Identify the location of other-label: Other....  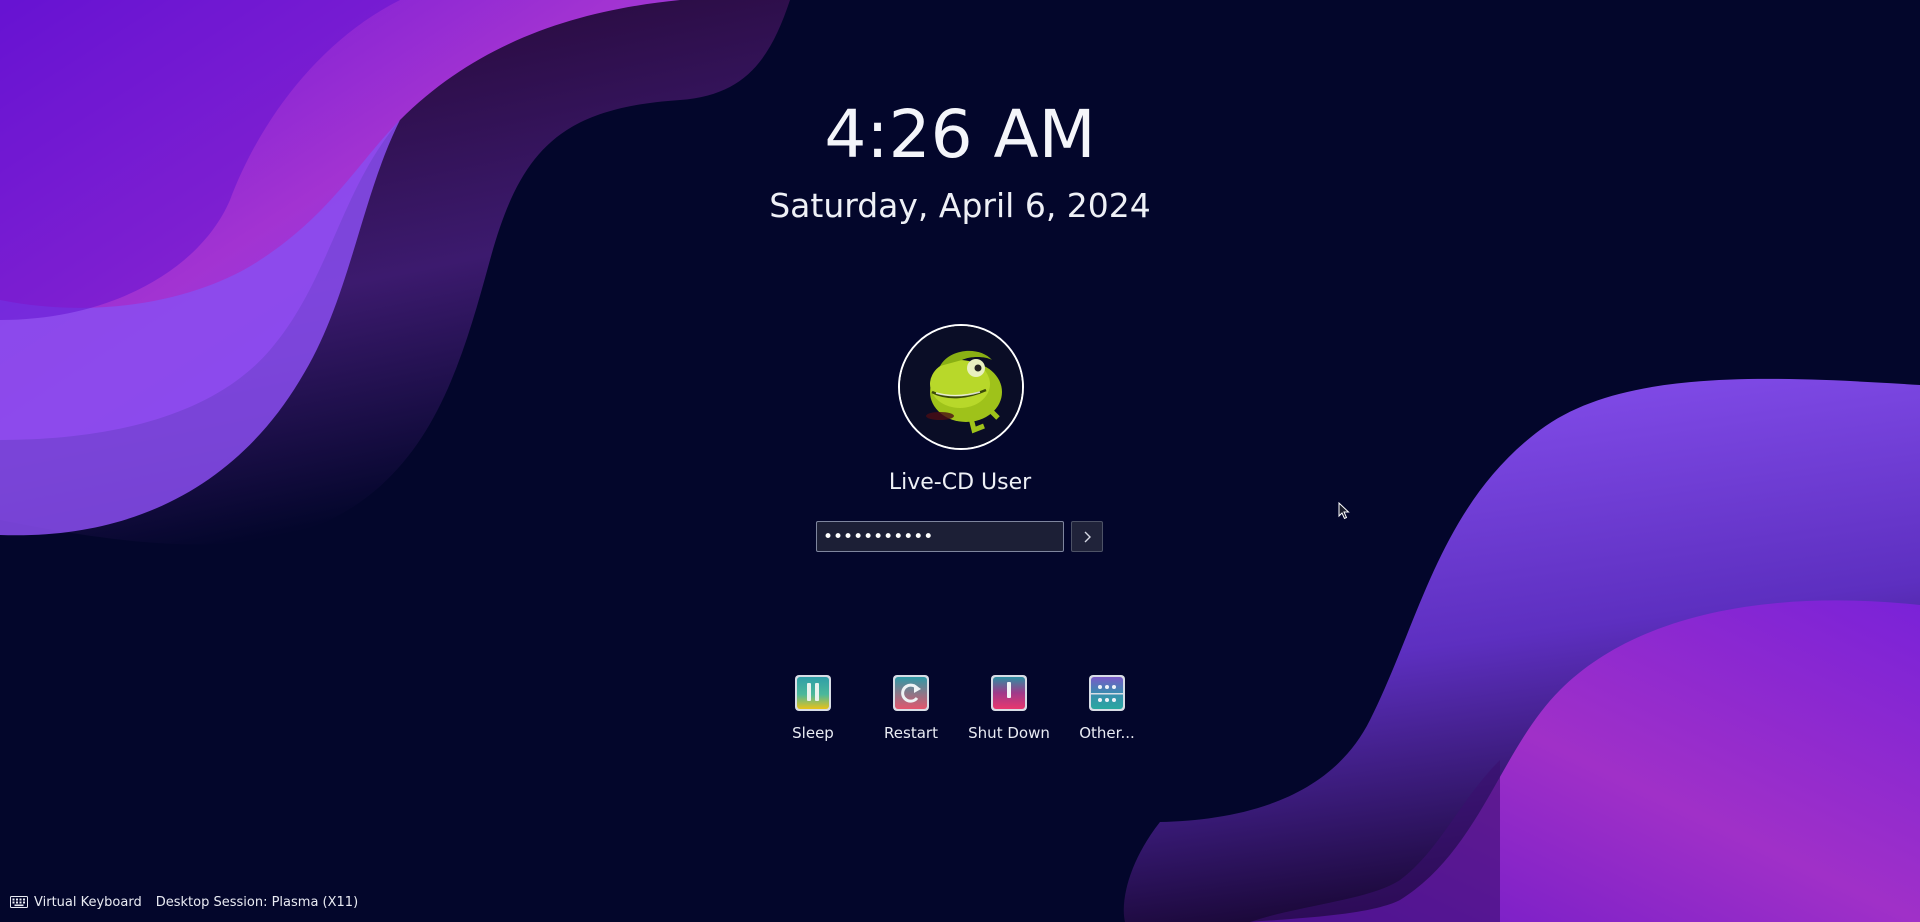
(1107, 733).